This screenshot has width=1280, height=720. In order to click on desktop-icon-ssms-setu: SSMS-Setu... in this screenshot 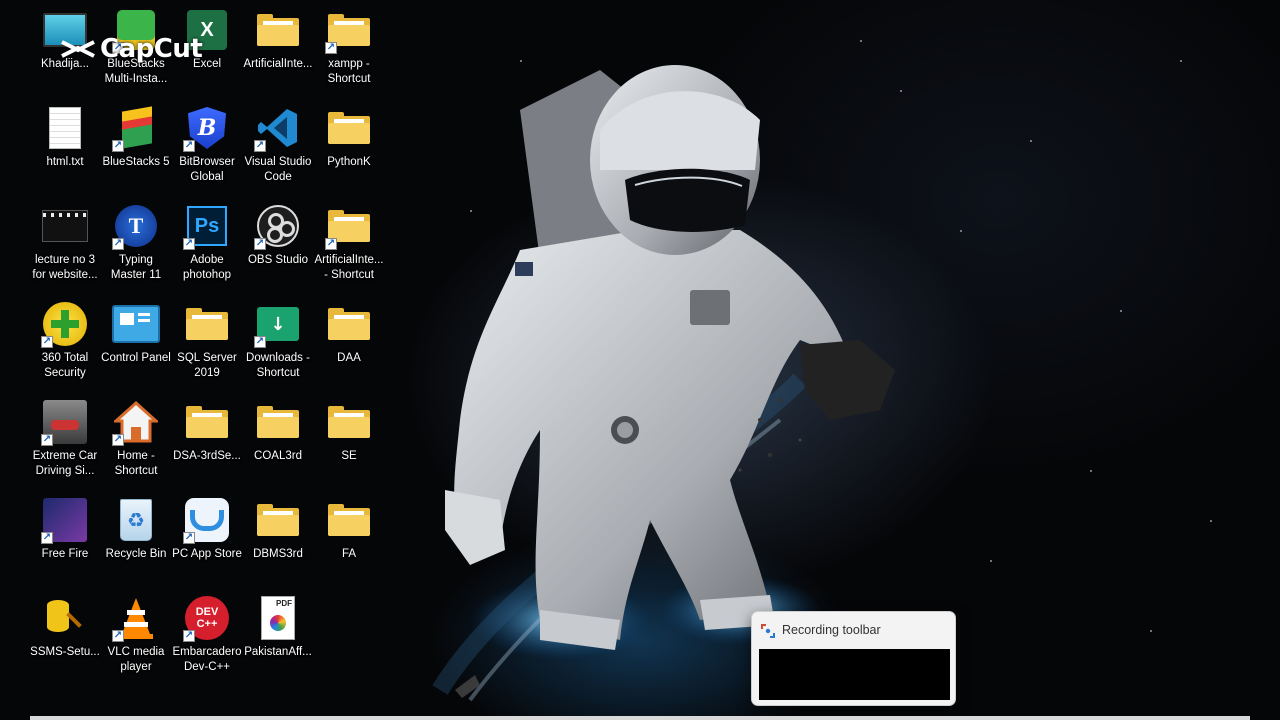, I will do `click(65, 638)`.